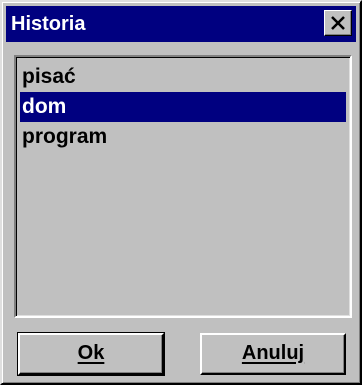 This screenshot has height=385, width=362. Describe the element at coordinates (183, 137) in the screenshot. I see `list-item-program: program` at that location.